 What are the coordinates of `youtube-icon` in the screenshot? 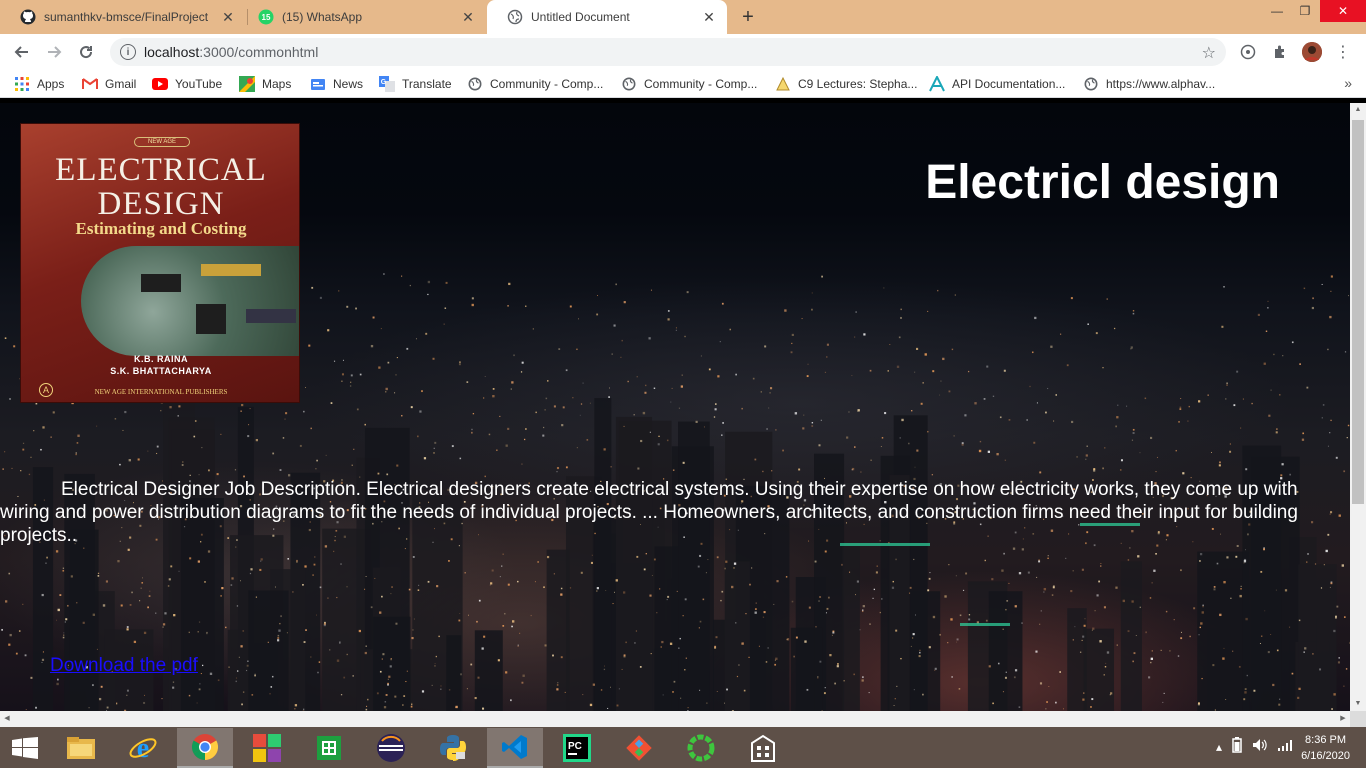 It's located at (160, 84).